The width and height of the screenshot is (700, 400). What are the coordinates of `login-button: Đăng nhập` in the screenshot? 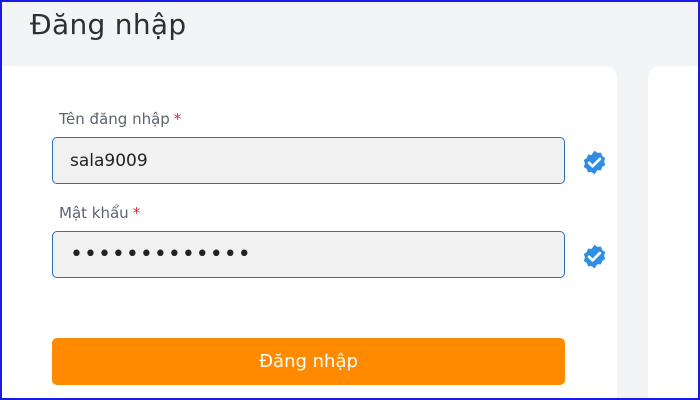 It's located at (308, 361).